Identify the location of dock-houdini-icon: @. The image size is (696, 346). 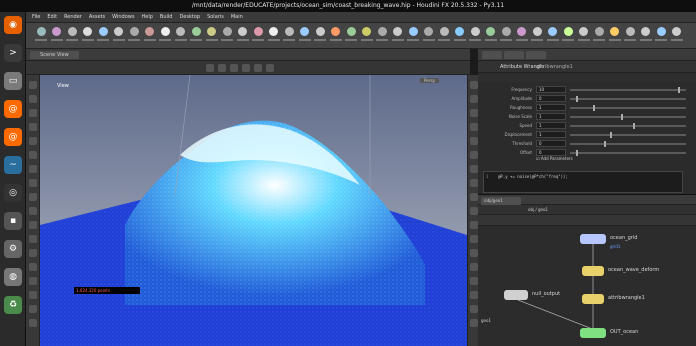
(13, 109).